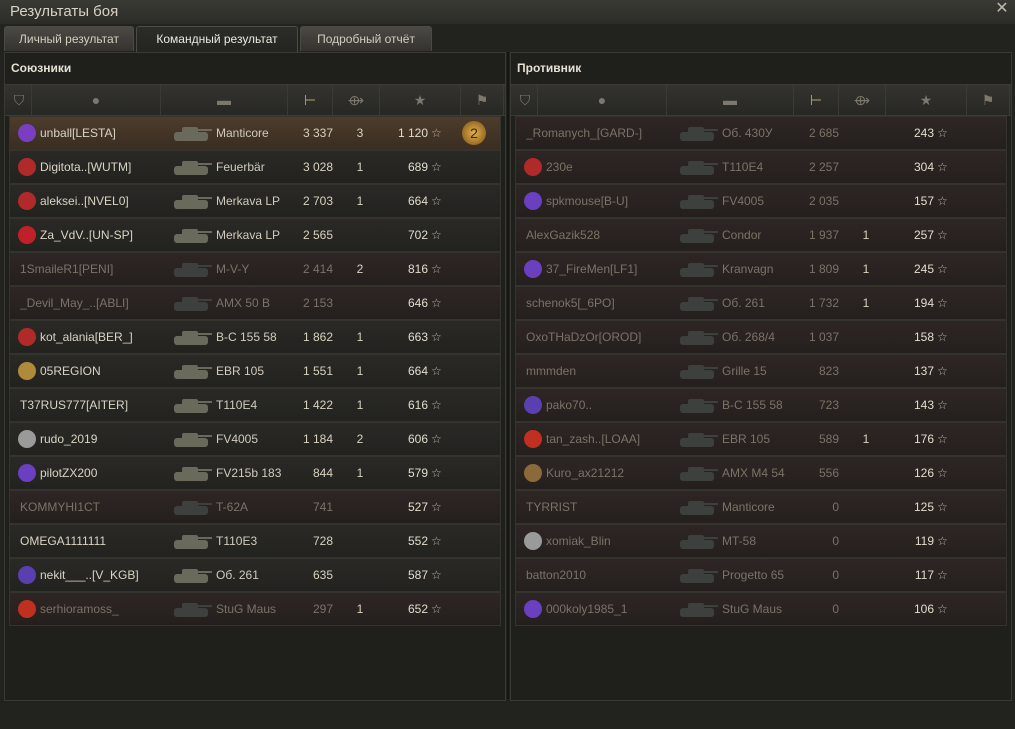 This screenshot has height=729, width=1015. I want to click on tank-name: EBR 105, so click(746, 439).